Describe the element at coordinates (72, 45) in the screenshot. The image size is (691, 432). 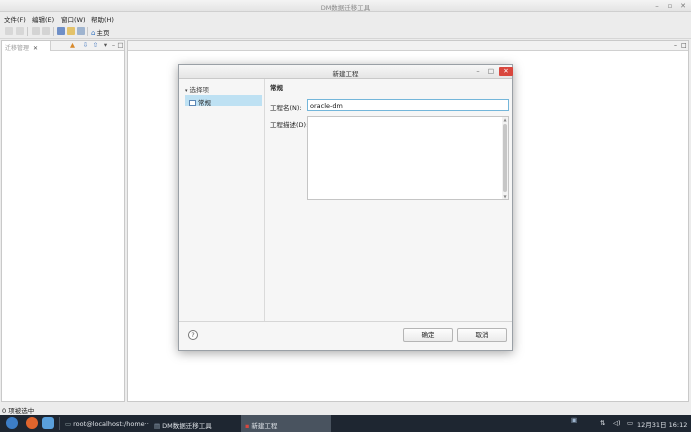
I see `connect-icon: ▲` at that location.